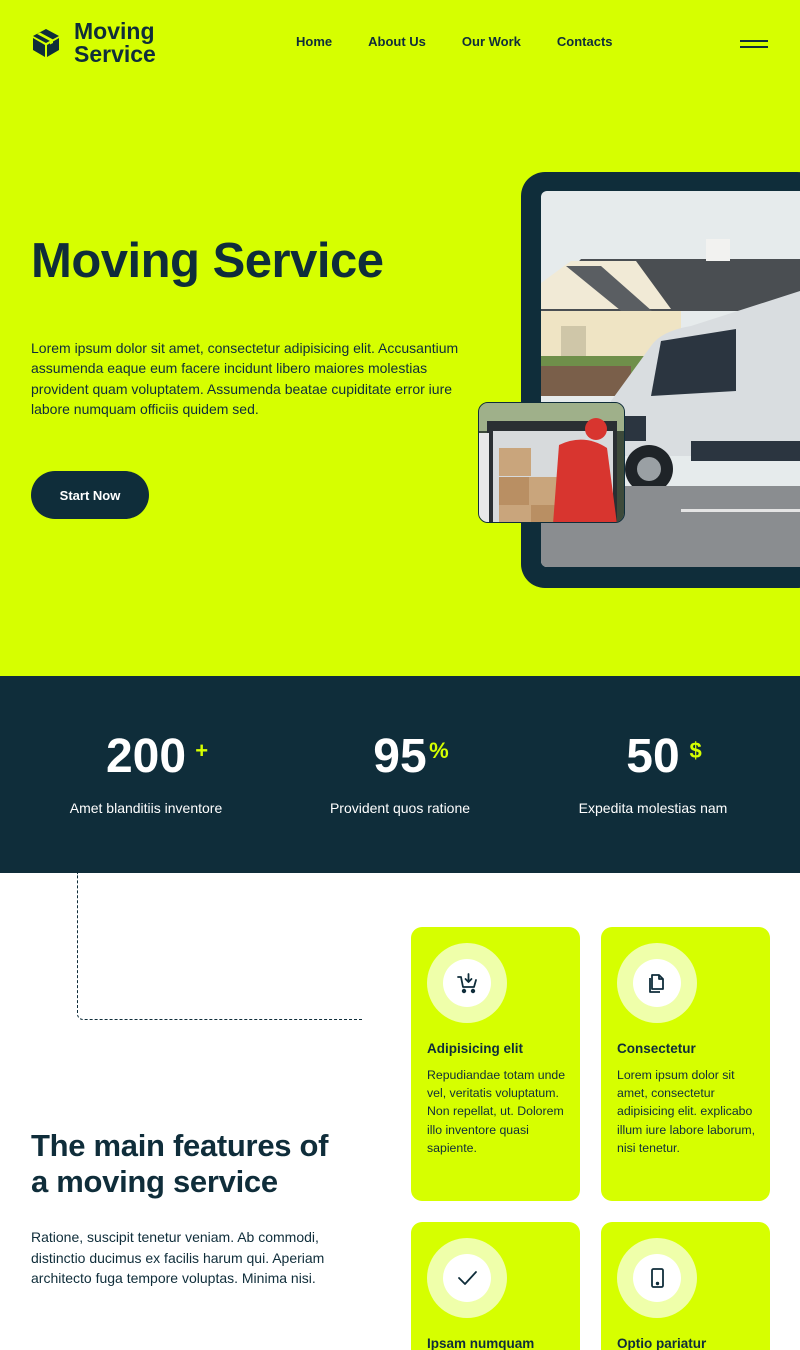  Describe the element at coordinates (585, 42) in the screenshot. I see `nav-contacts: Contacts` at that location.